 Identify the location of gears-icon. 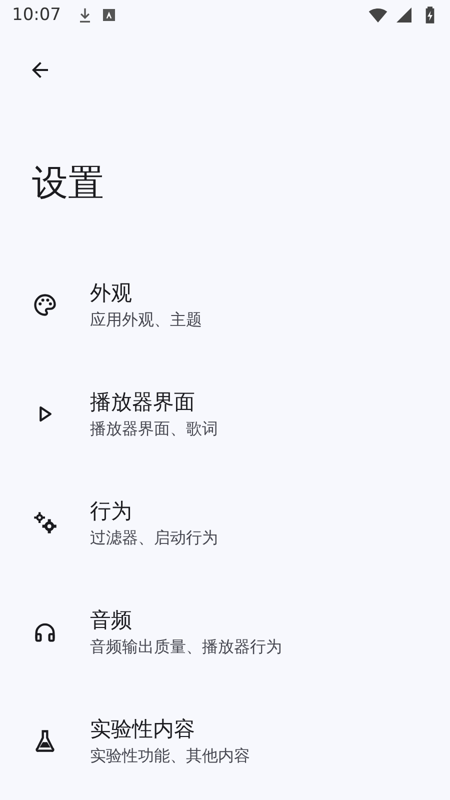
(45, 523).